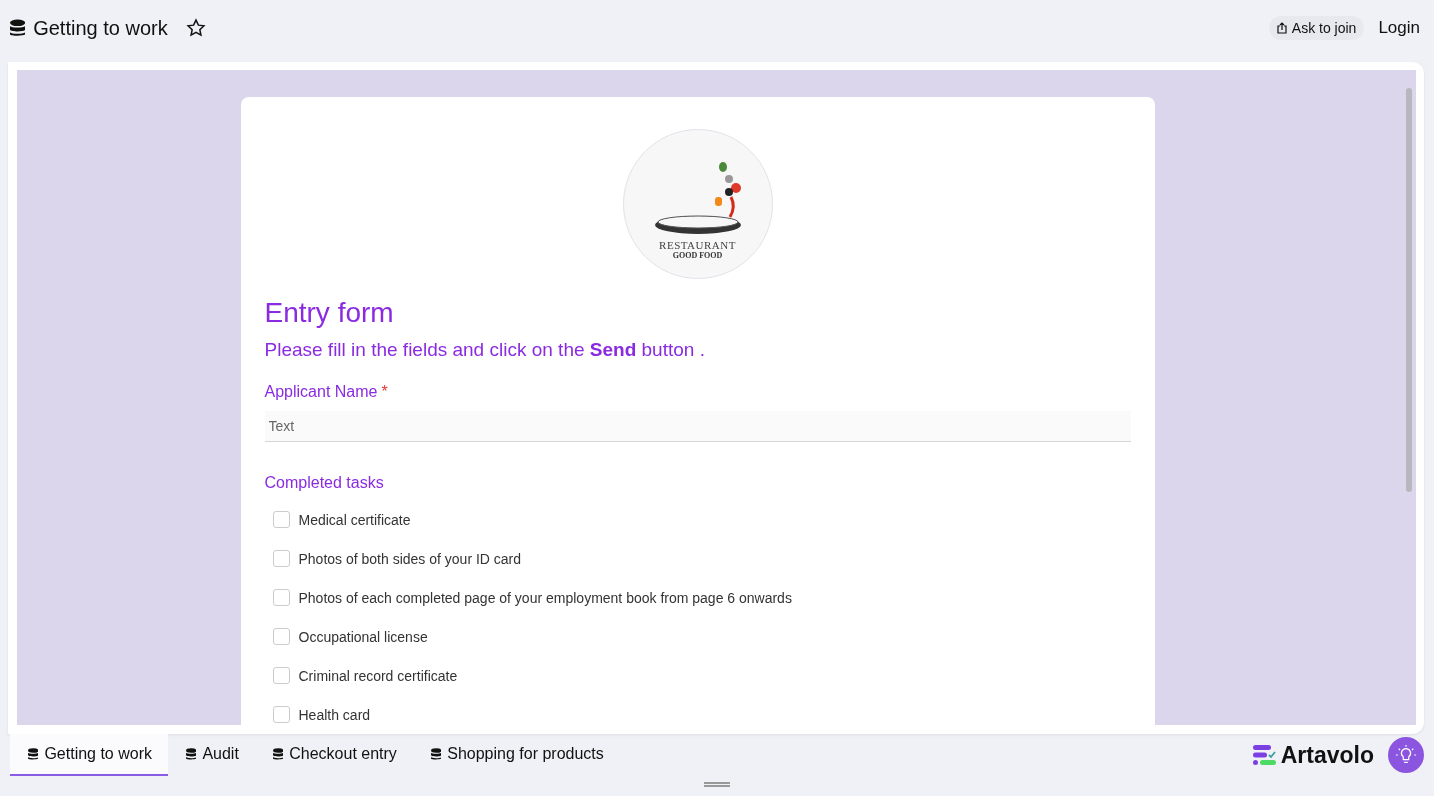 Image resolution: width=1434 pixels, height=796 pixels. Describe the element at coordinates (384, 392) in the screenshot. I see `required-mark: *` at that location.